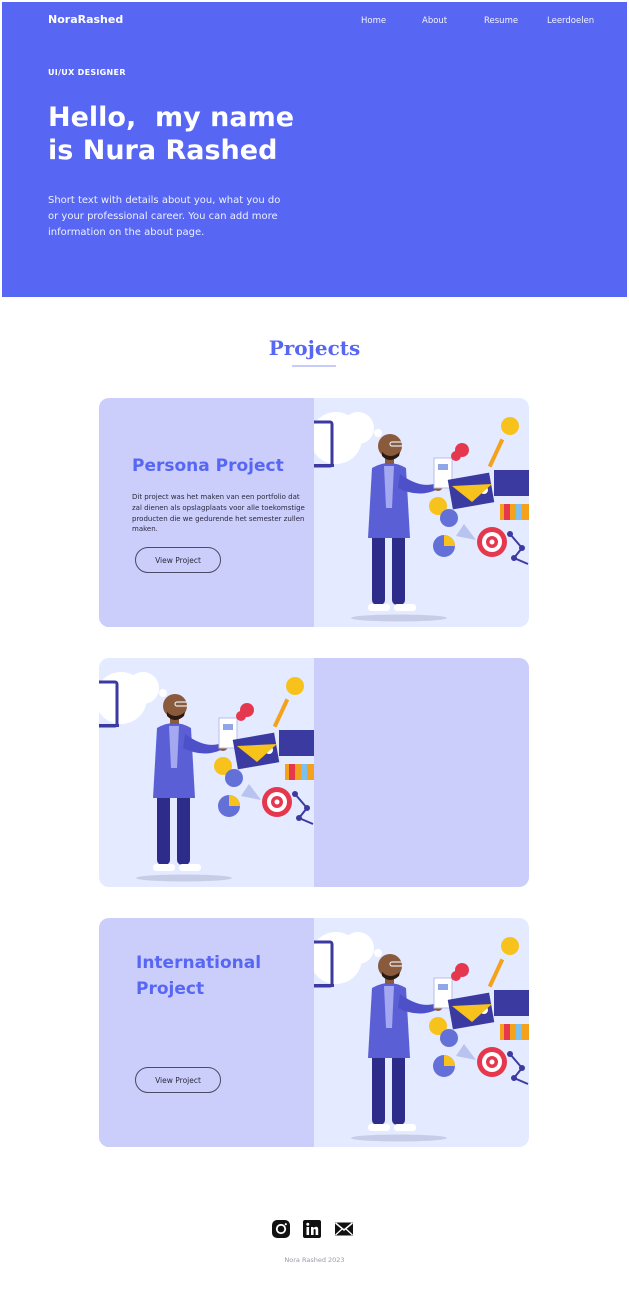 The image size is (629, 1301). I want to click on card-title: International Project, so click(198, 976).